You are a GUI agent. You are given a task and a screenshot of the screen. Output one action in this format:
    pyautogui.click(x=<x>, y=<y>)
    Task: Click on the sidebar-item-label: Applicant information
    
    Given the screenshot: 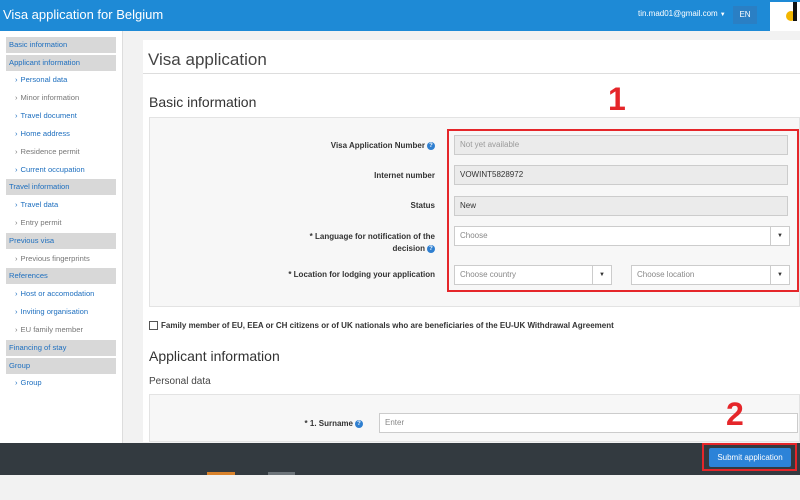 What is the action you would take?
    pyautogui.click(x=44, y=62)
    